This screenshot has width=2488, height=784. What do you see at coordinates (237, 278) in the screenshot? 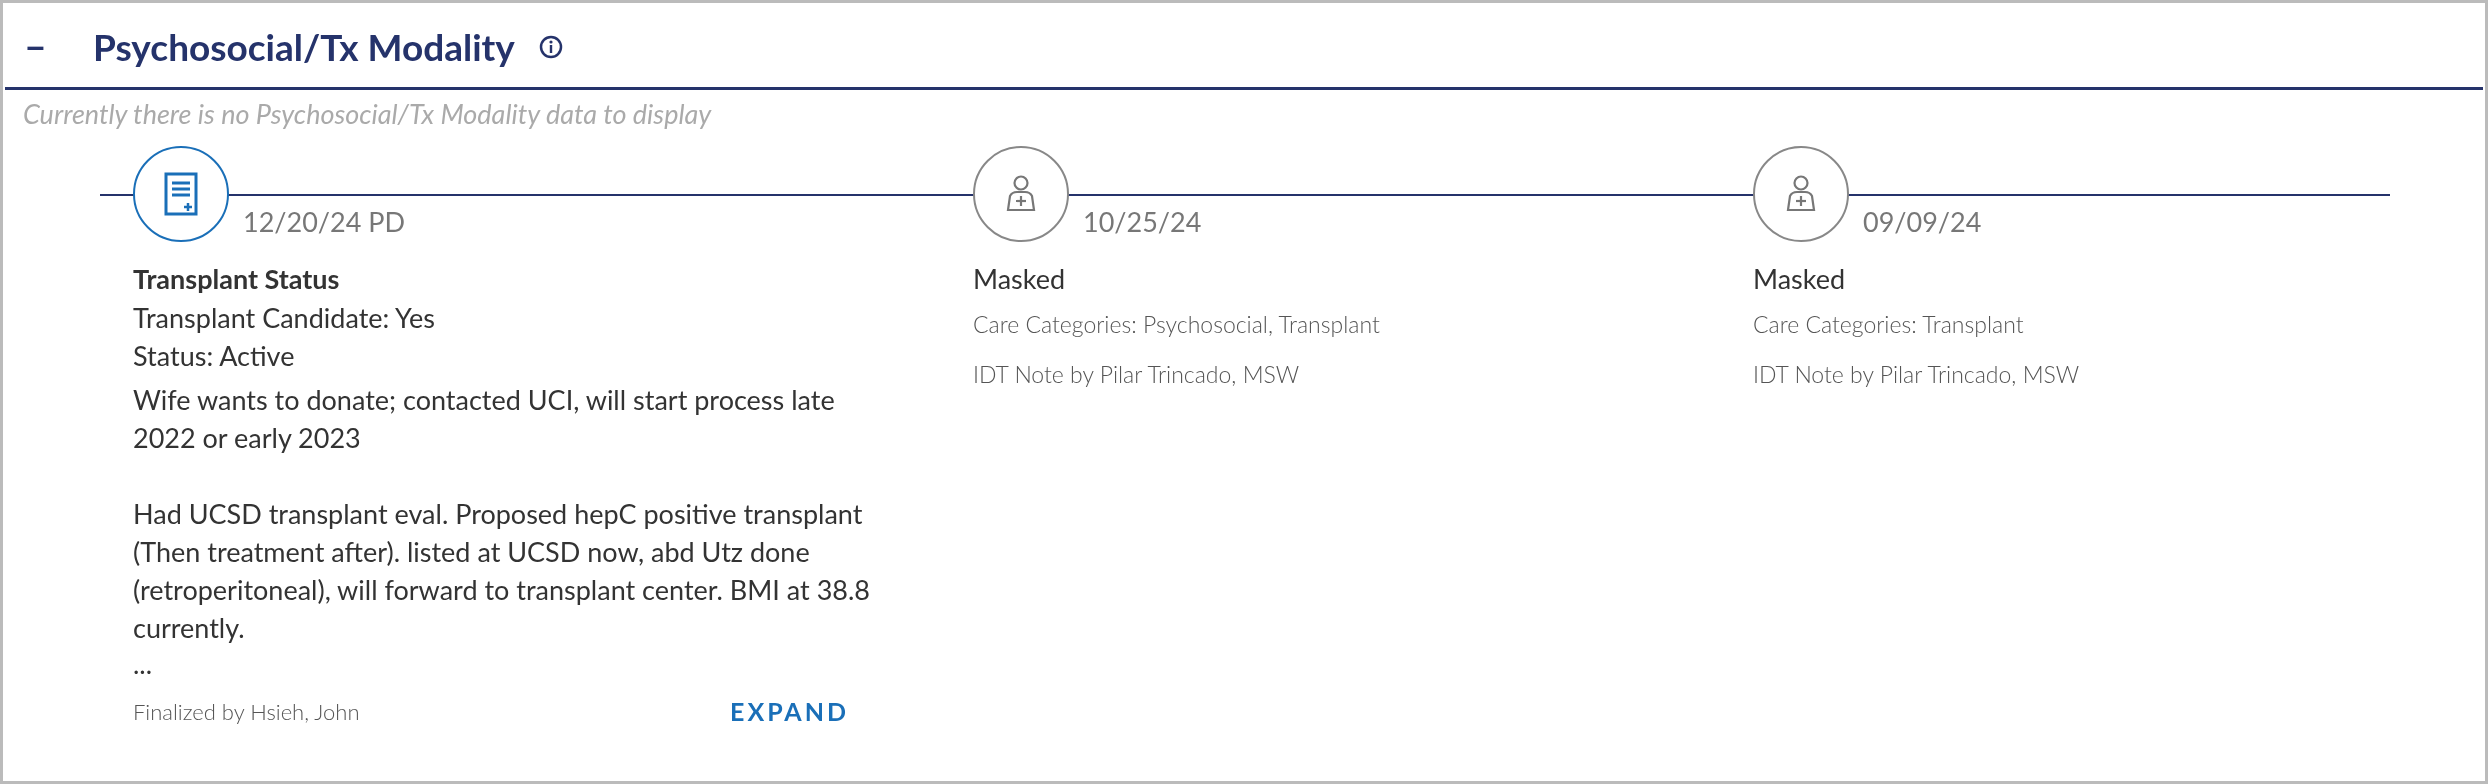
I see `entry-title: Transplant Status` at bounding box center [237, 278].